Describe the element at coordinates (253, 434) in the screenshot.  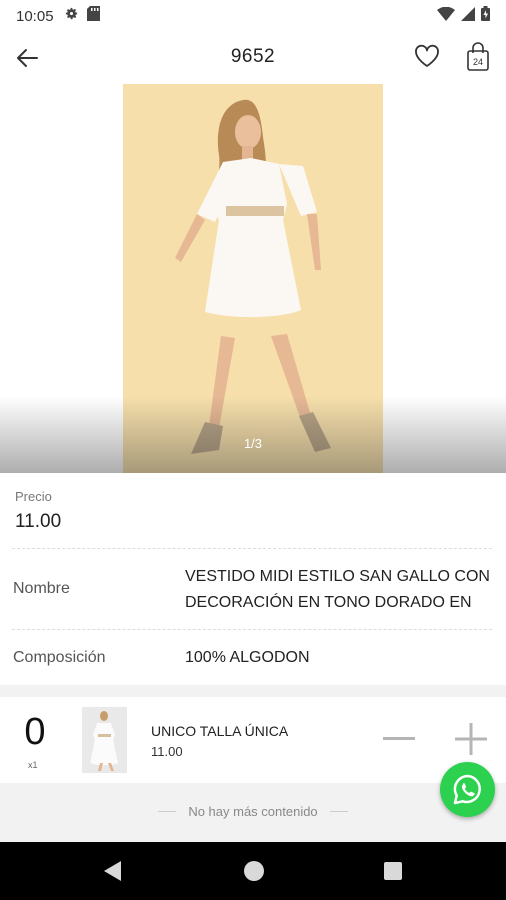
I see `gallery-overlay` at that location.